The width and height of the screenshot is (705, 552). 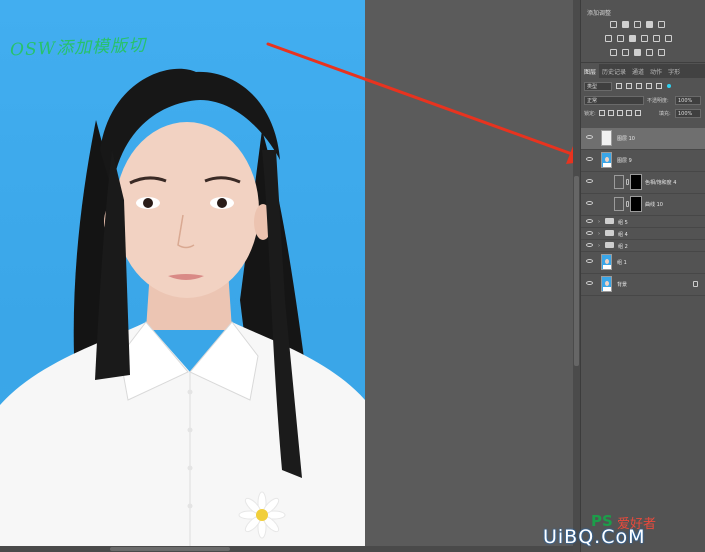 I want to click on tab-channels: 通道, so click(x=638, y=71).